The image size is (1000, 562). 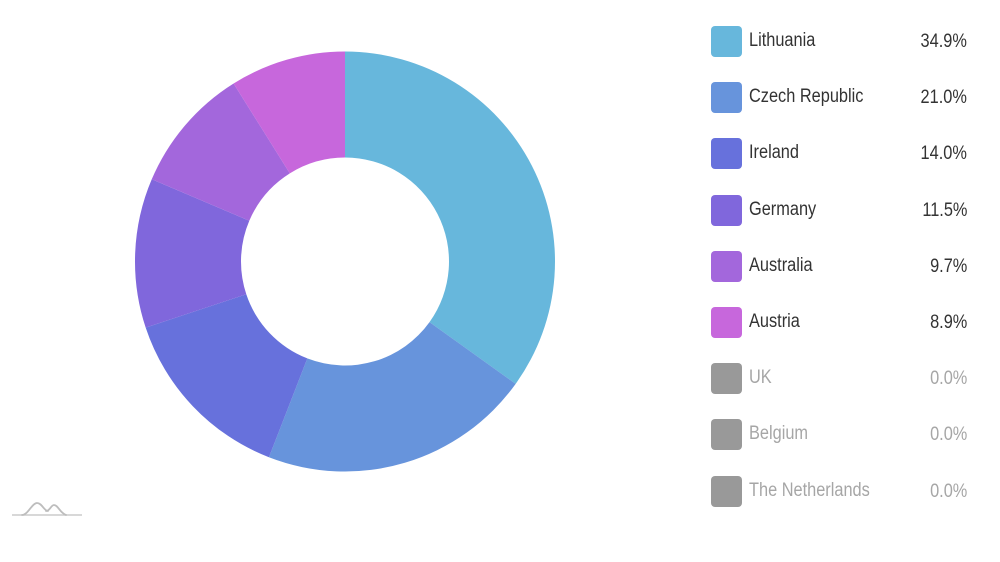 I want to click on legend-value: 21.0%, so click(x=943, y=98).